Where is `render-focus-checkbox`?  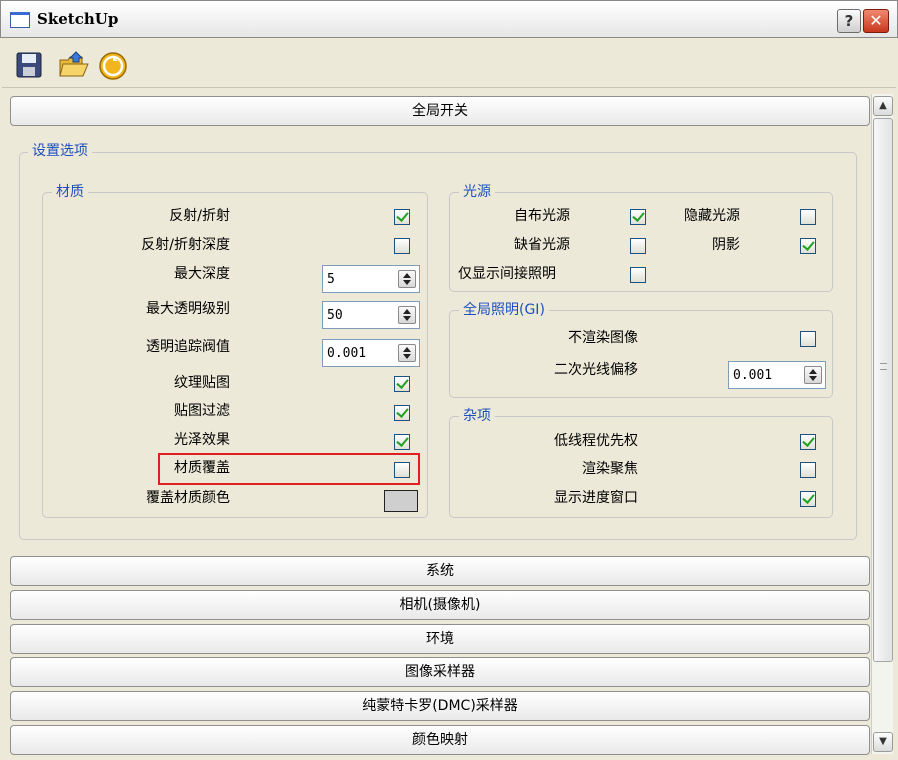
render-focus-checkbox is located at coordinates (808, 470).